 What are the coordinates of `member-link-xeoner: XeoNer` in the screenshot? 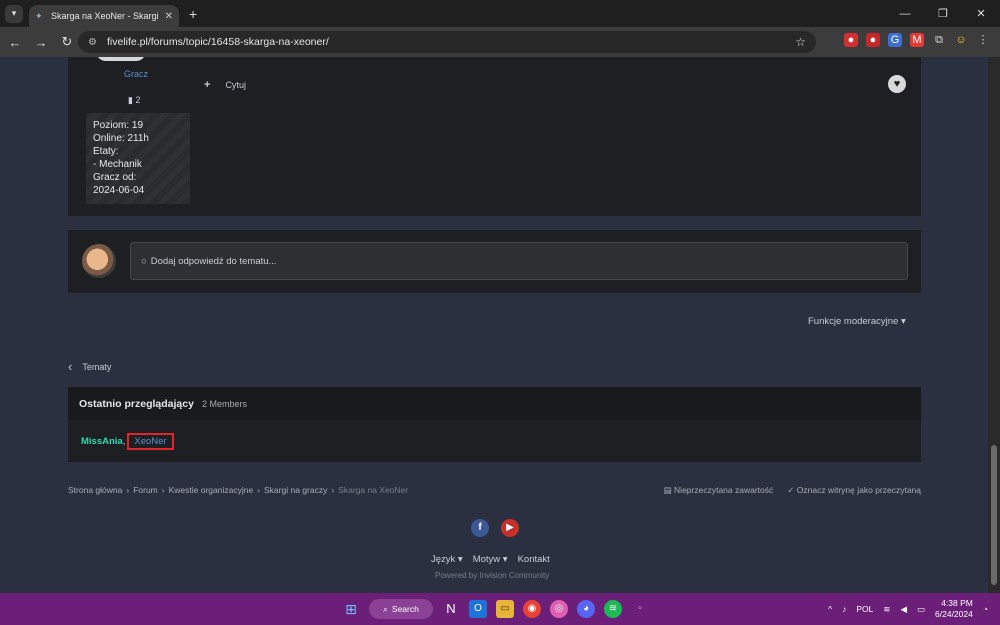 It's located at (150, 441).